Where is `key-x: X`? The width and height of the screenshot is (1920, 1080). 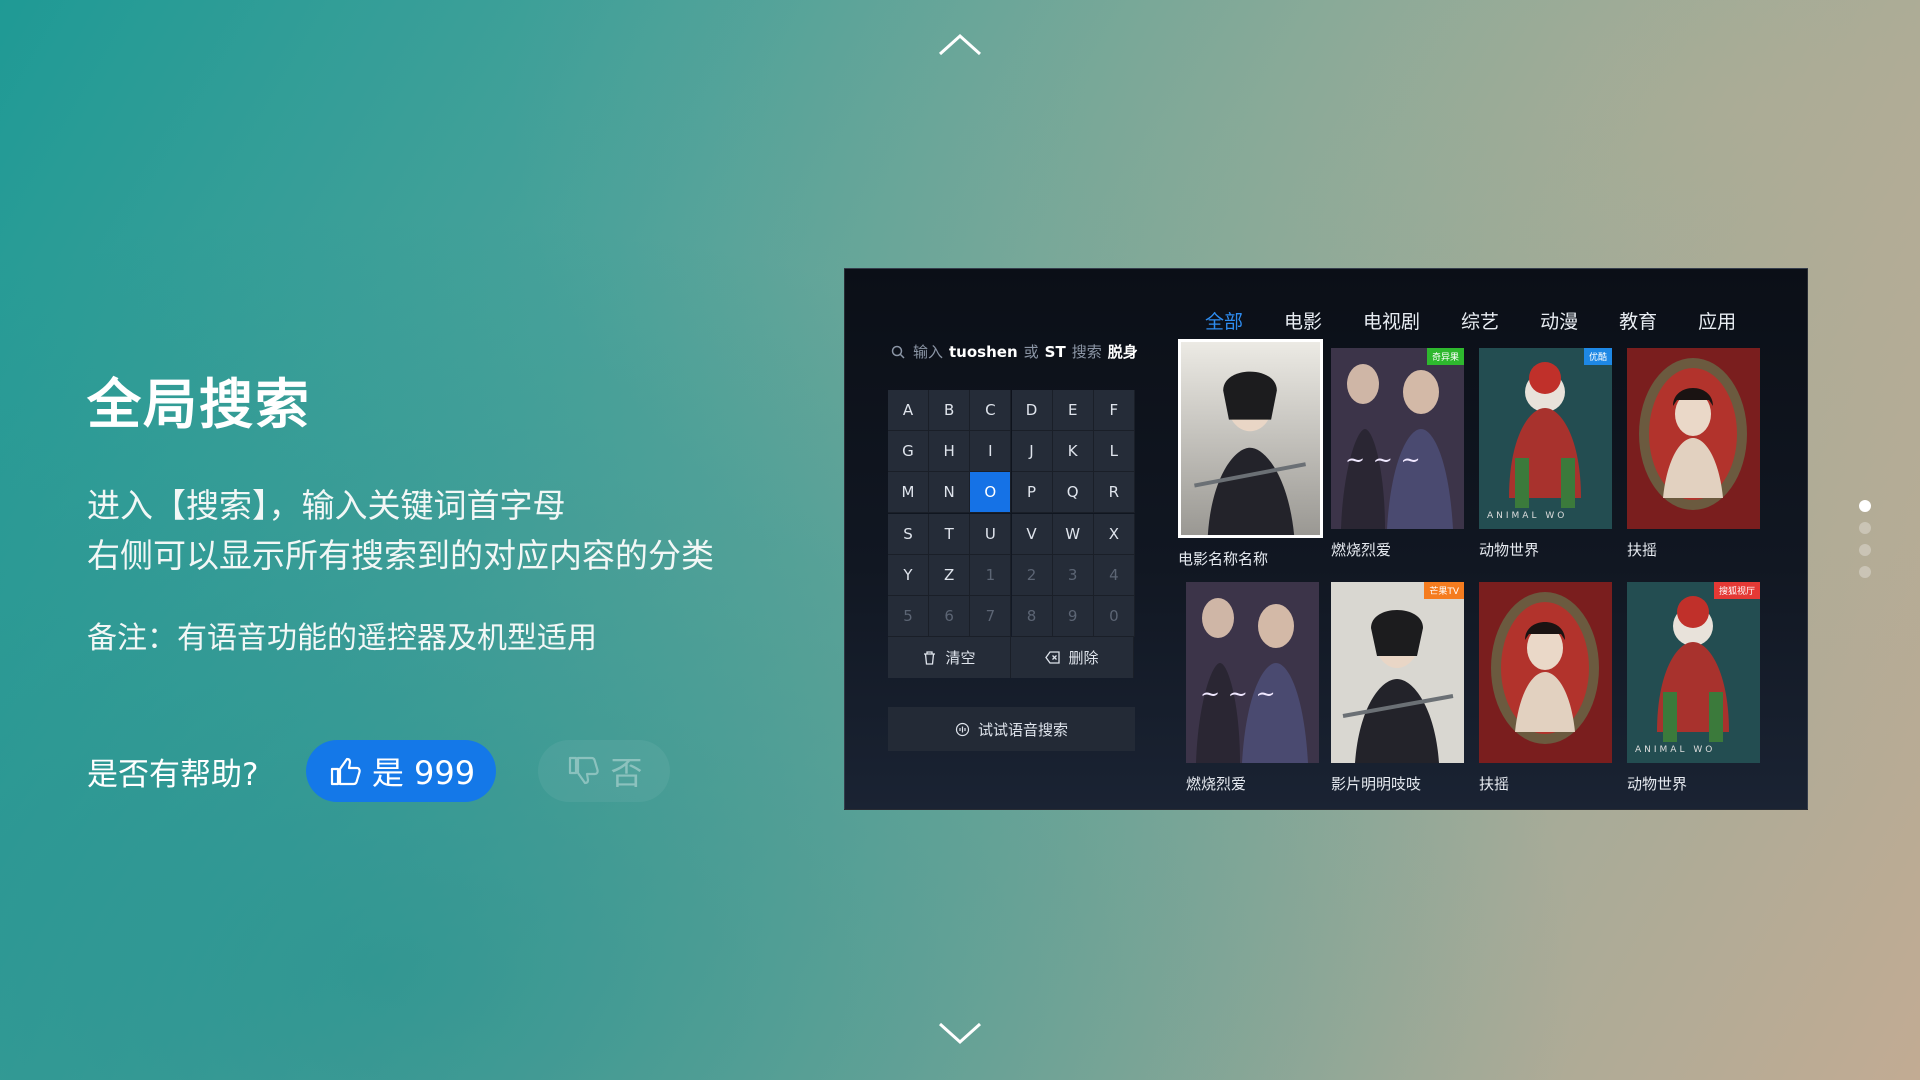 key-x: X is located at coordinates (1114, 534).